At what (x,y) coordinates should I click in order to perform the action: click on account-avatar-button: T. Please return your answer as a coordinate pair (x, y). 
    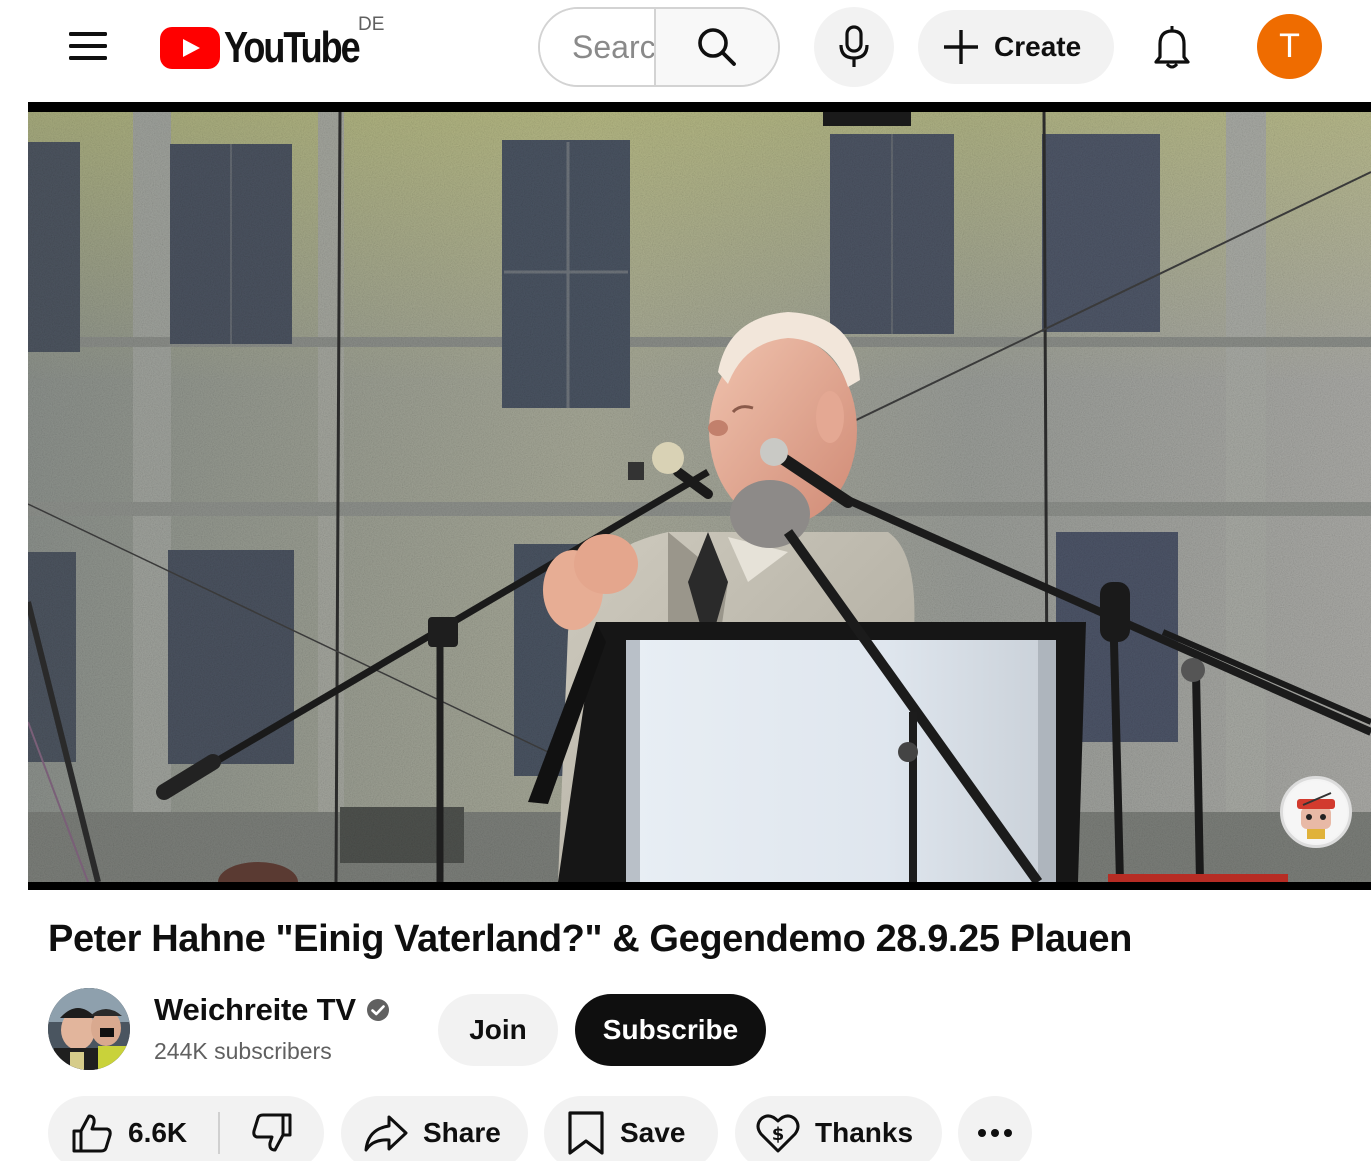
    Looking at the image, I should click on (1289, 46).